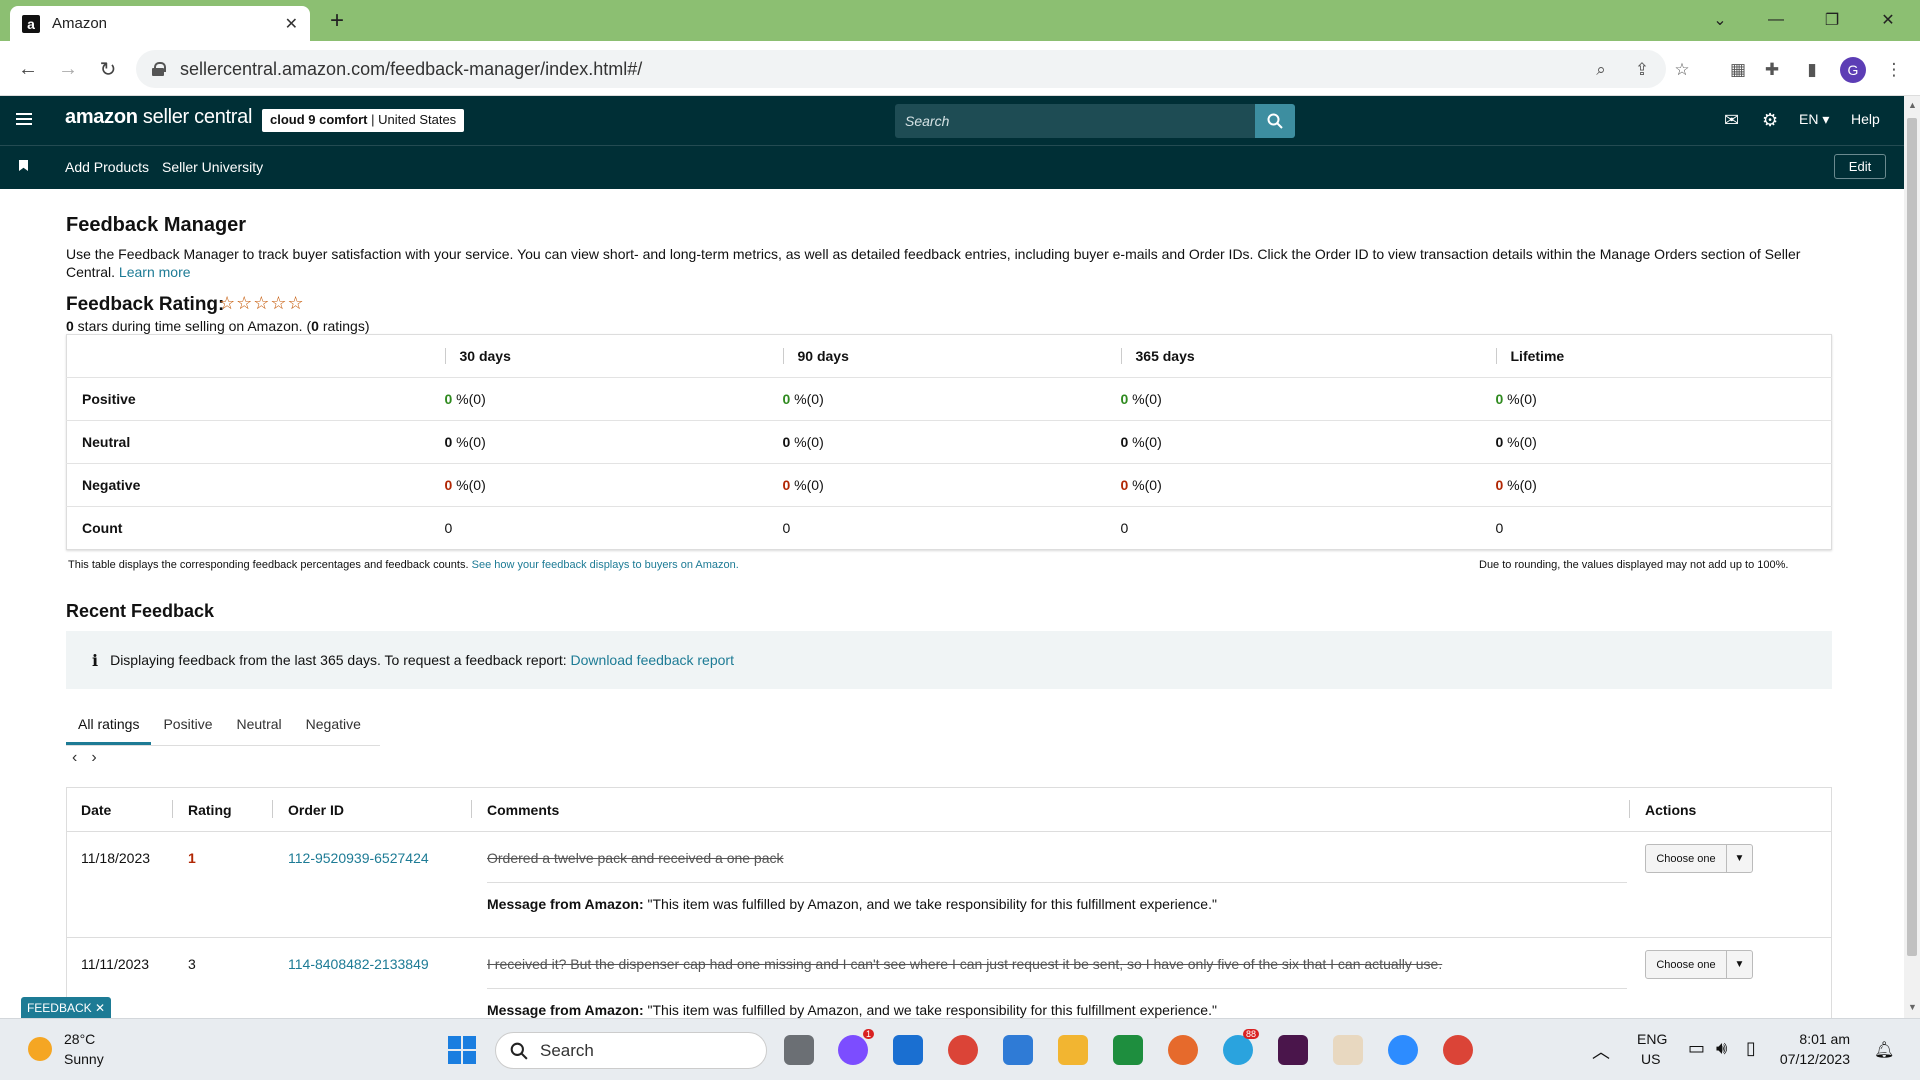  Describe the element at coordinates (1275, 121) in the screenshot. I see `search-button` at that location.